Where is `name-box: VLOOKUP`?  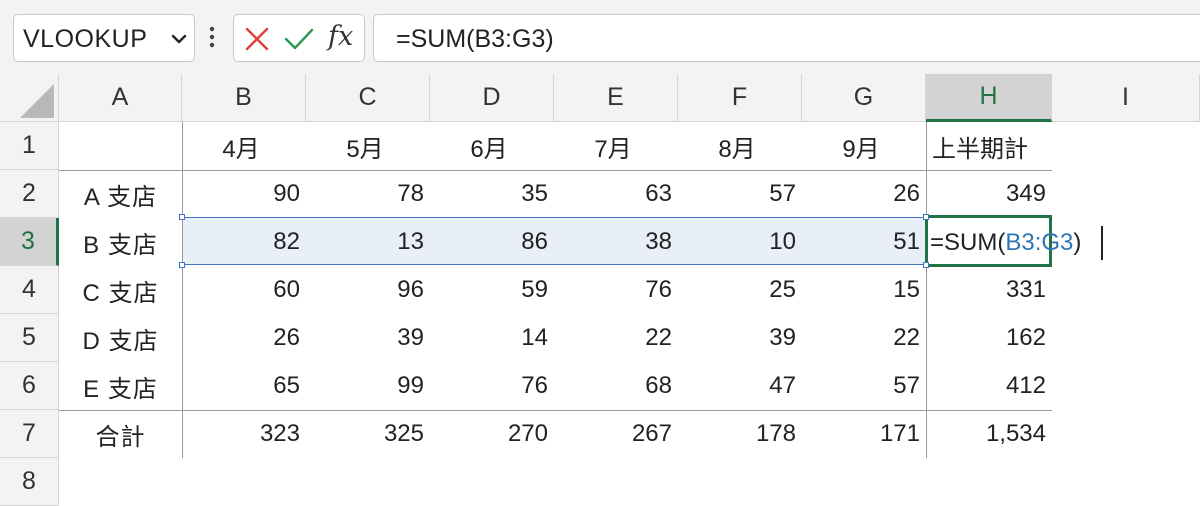
name-box: VLOOKUP is located at coordinates (104, 38).